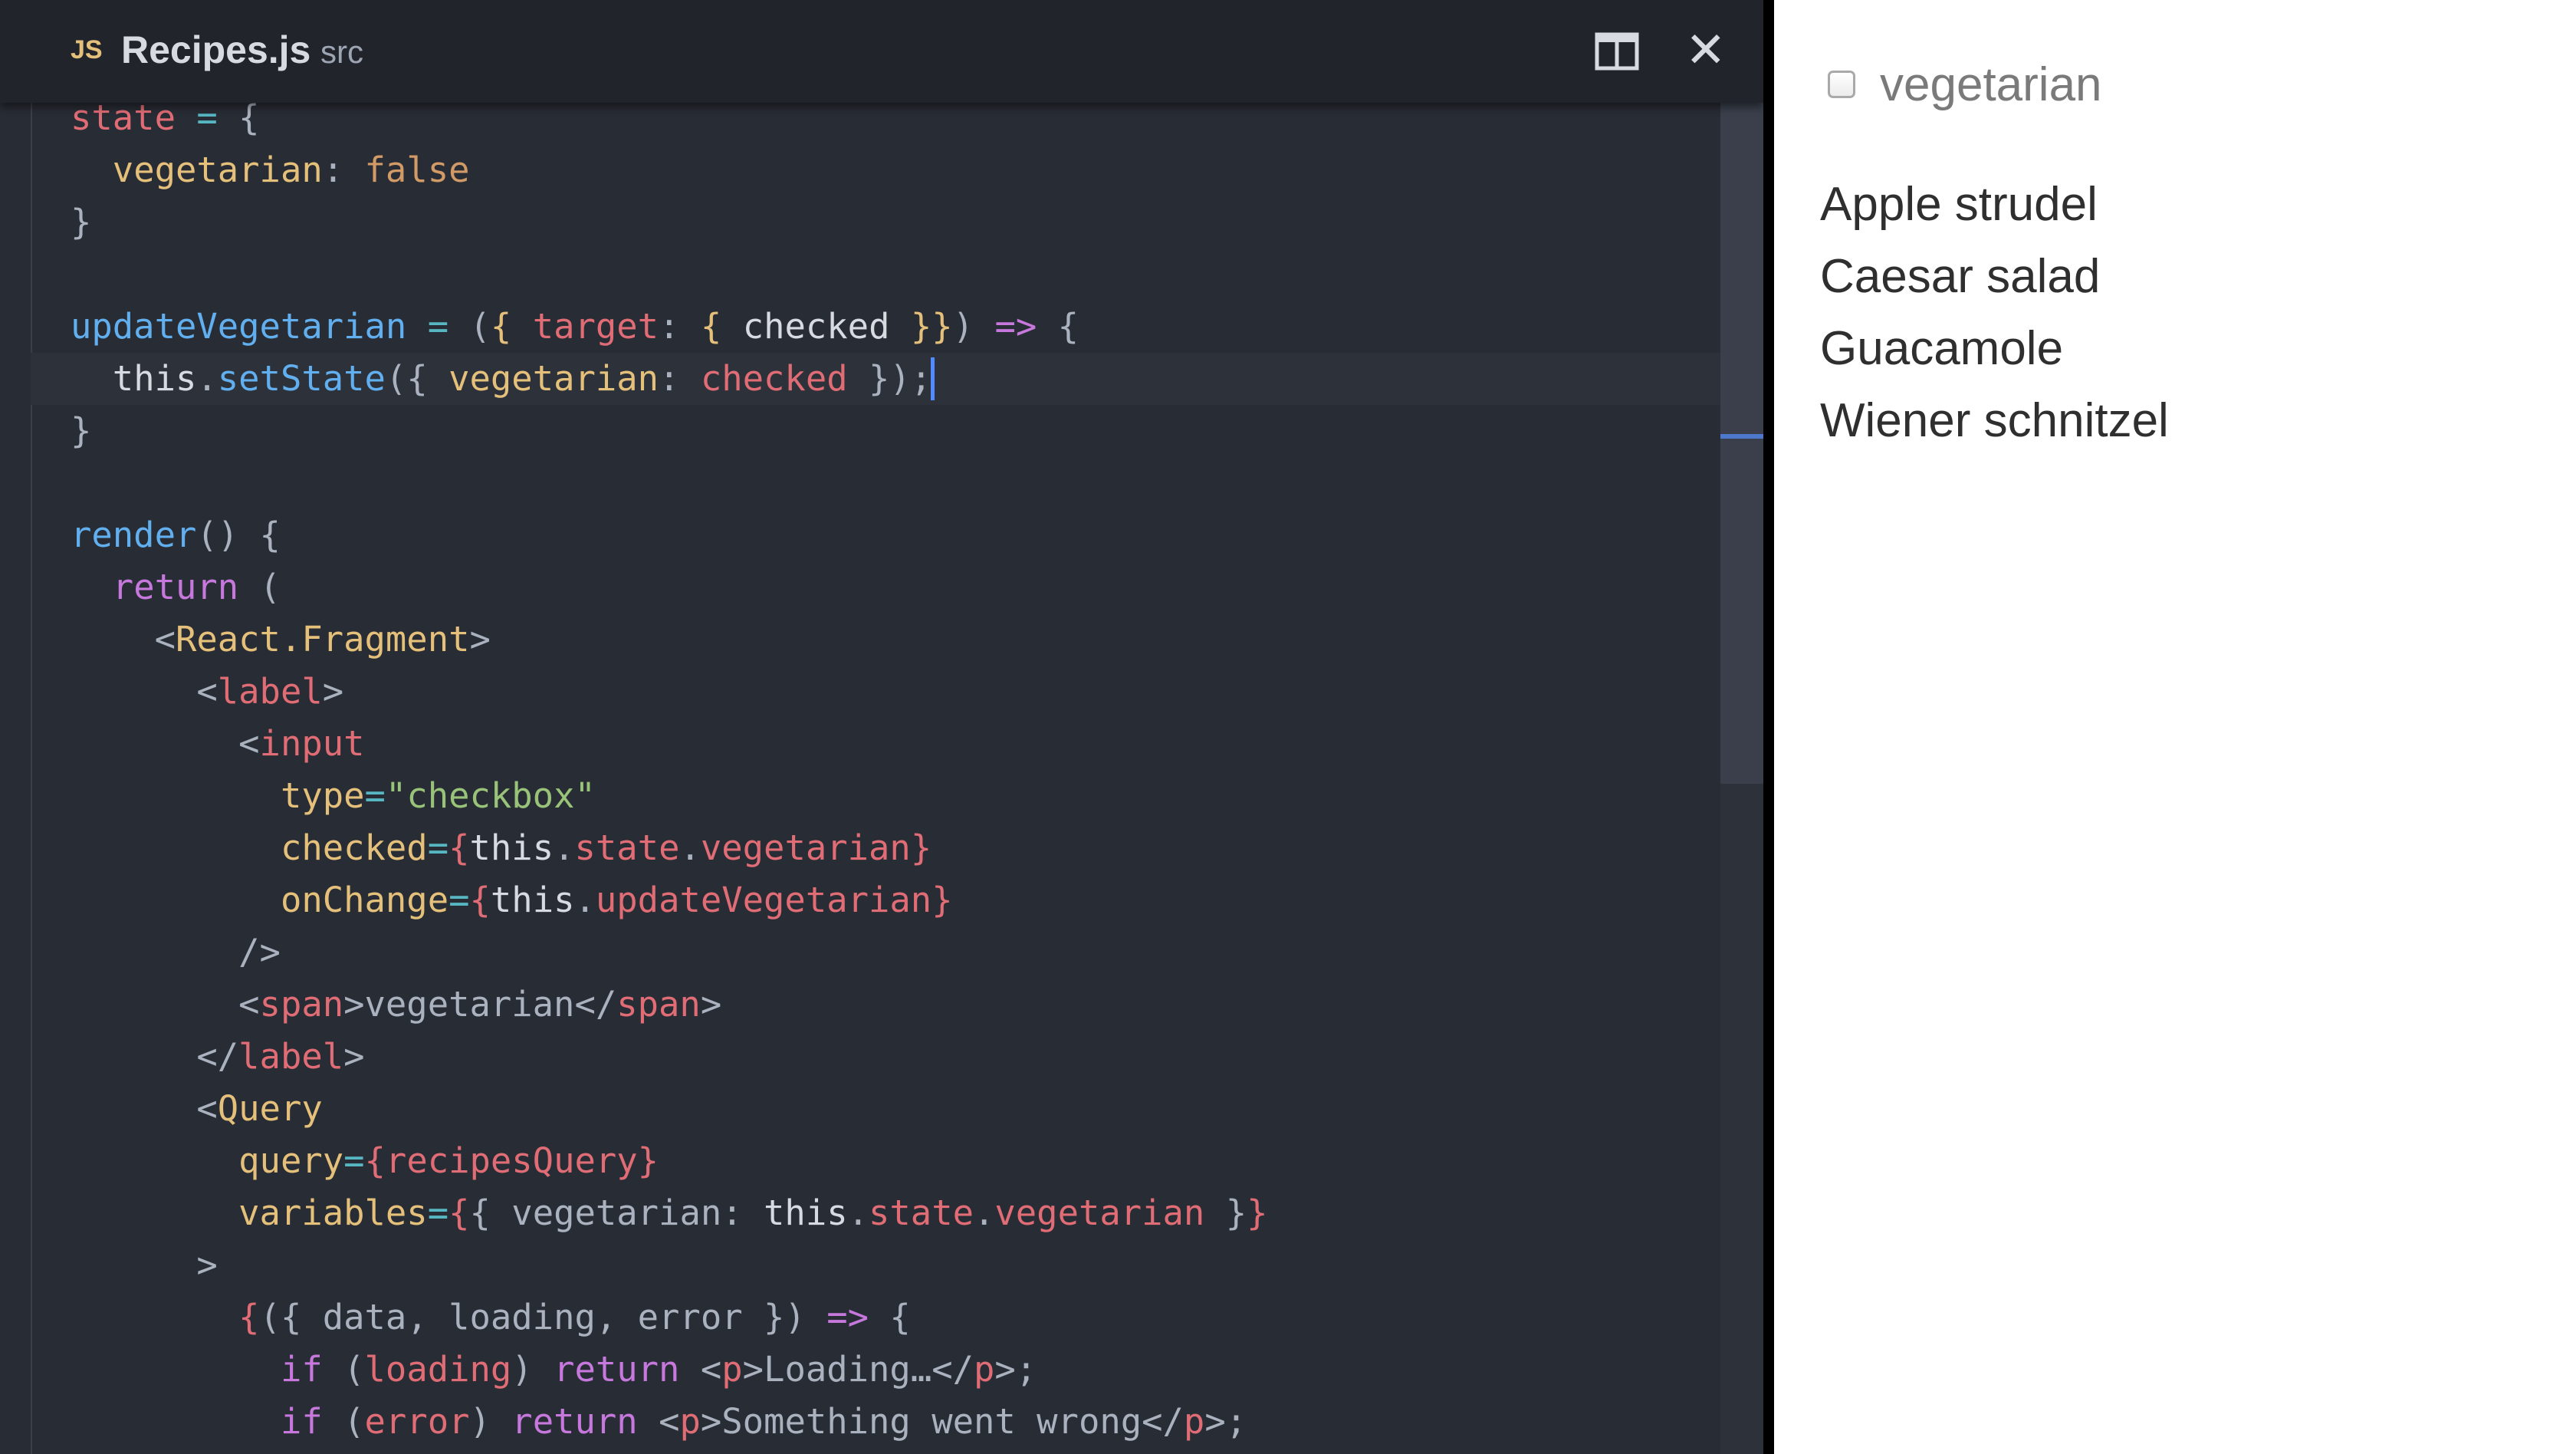 The image size is (2576, 1454). Describe the element at coordinates (511, 1160) in the screenshot. I see `code-token: {recipesQuery}` at that location.